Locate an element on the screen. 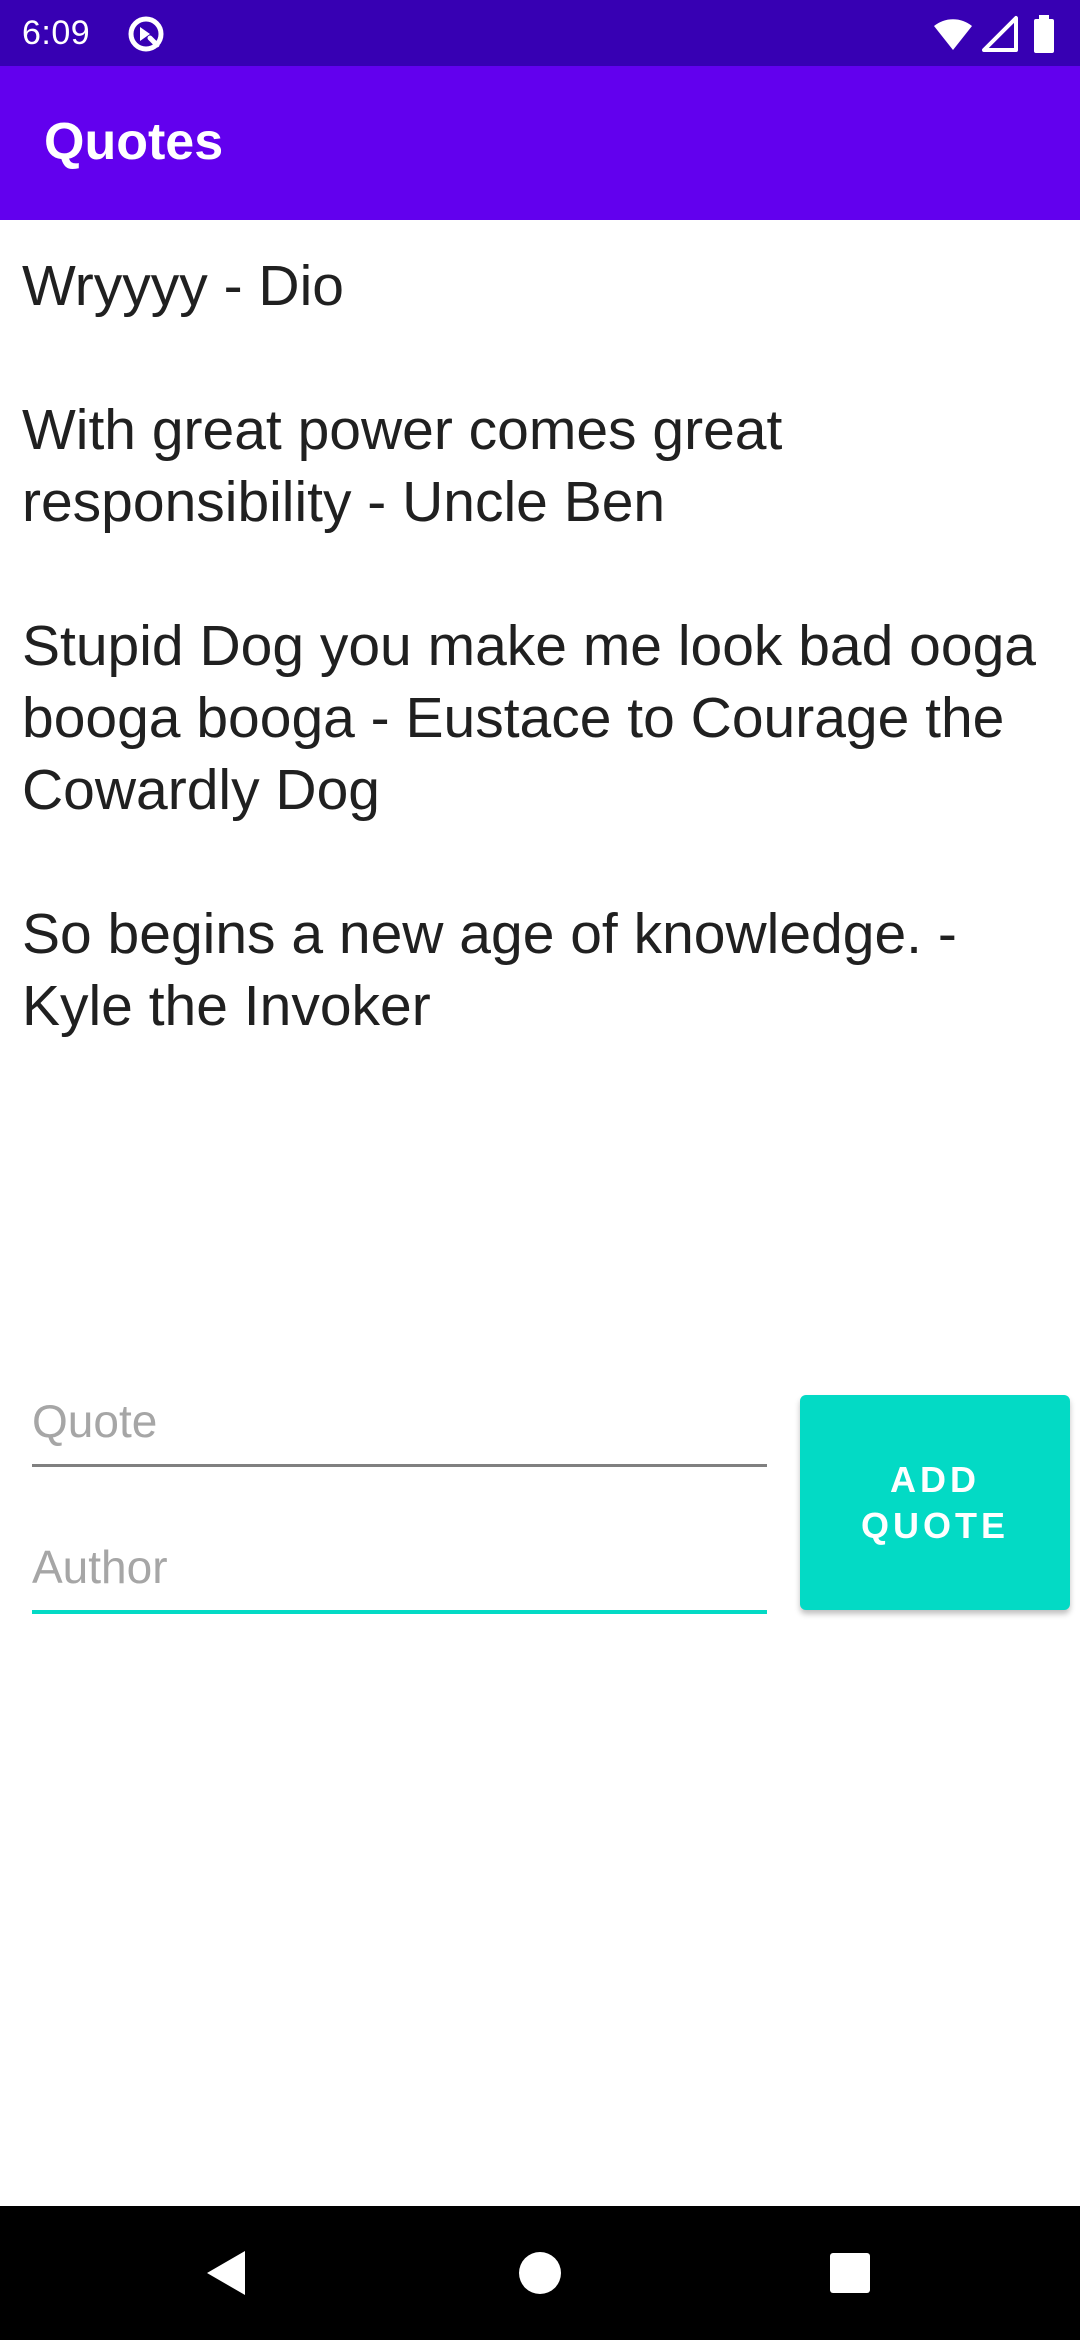 The height and width of the screenshot is (2340, 1080). app-notification-icon is located at coordinates (146, 34).